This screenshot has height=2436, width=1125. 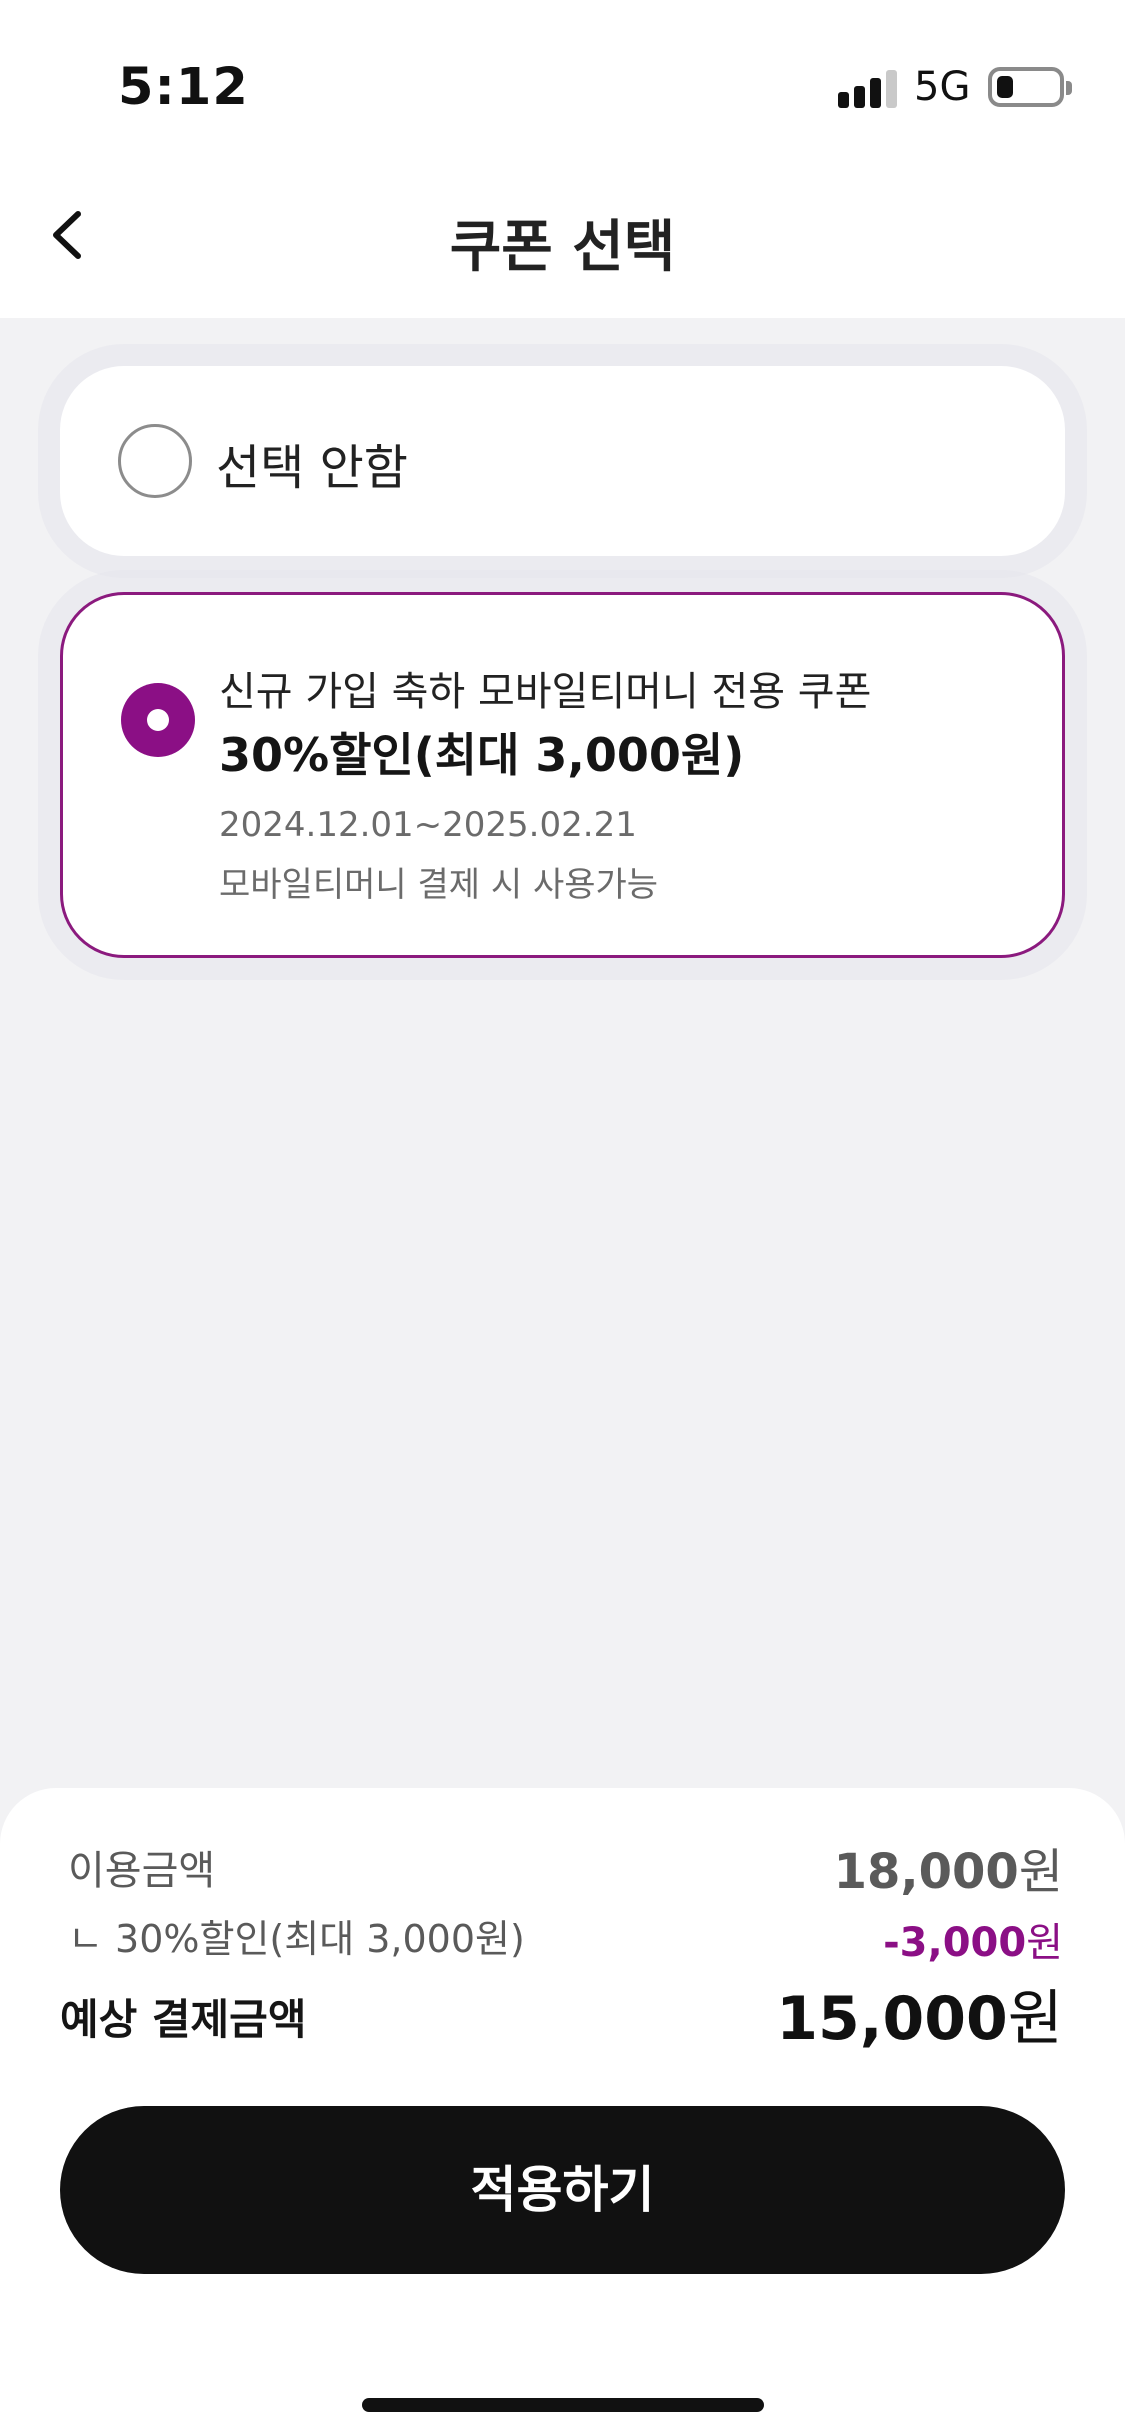 What do you see at coordinates (296, 1939) in the screenshot?
I see `discount-label: ㄴ 30%할인(최대 3,000원)` at bounding box center [296, 1939].